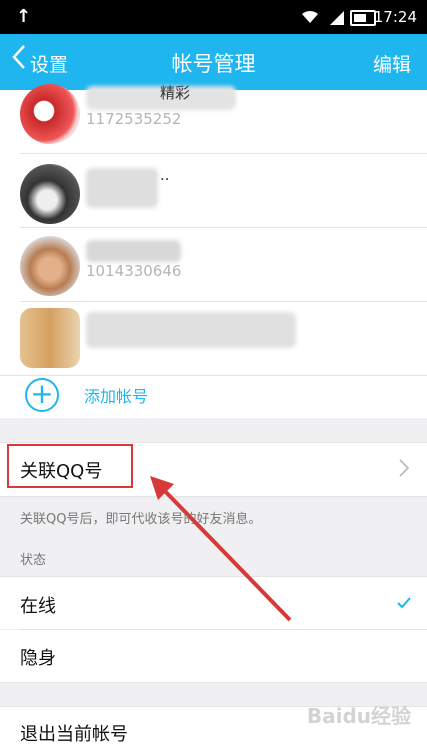 The width and height of the screenshot is (427, 751). What do you see at coordinates (134, 119) in the screenshot?
I see `account-id: 1172535252` at bounding box center [134, 119].